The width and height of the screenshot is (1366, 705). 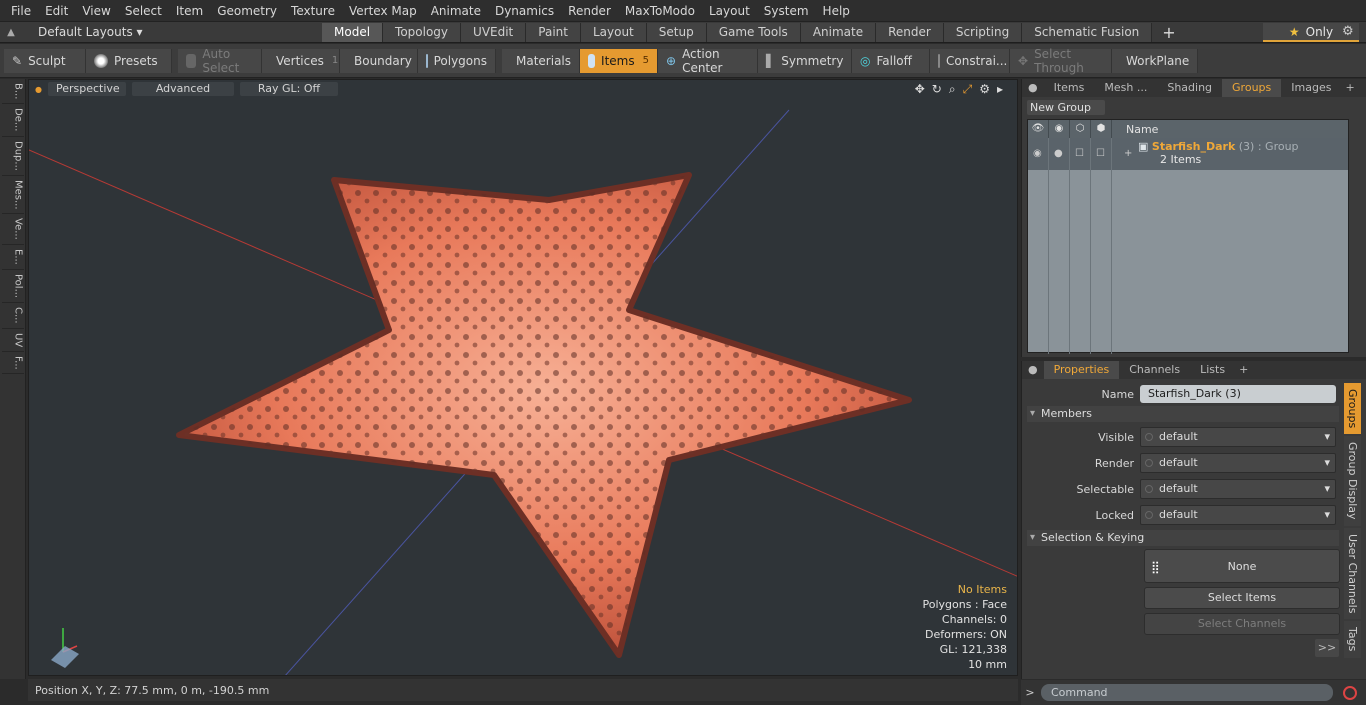 What do you see at coordinates (1348, 31) in the screenshot?
I see `gear-icon: ⚙` at bounding box center [1348, 31].